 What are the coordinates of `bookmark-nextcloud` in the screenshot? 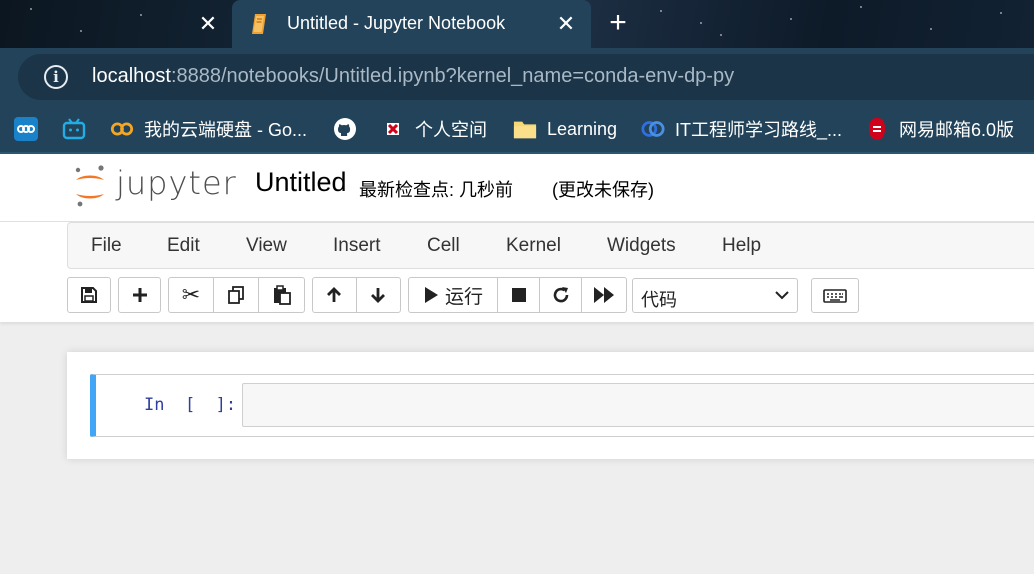 It's located at (31, 129).